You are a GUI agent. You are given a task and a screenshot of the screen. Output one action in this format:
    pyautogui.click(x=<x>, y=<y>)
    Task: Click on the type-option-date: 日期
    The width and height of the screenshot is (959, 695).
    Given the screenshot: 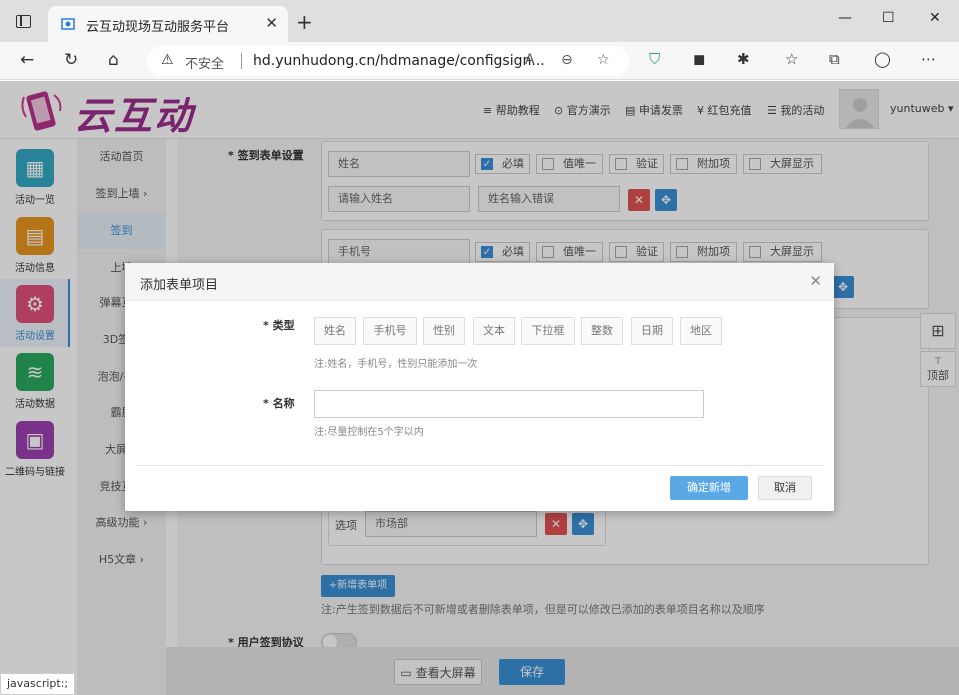 What is the action you would take?
    pyautogui.click(x=652, y=331)
    